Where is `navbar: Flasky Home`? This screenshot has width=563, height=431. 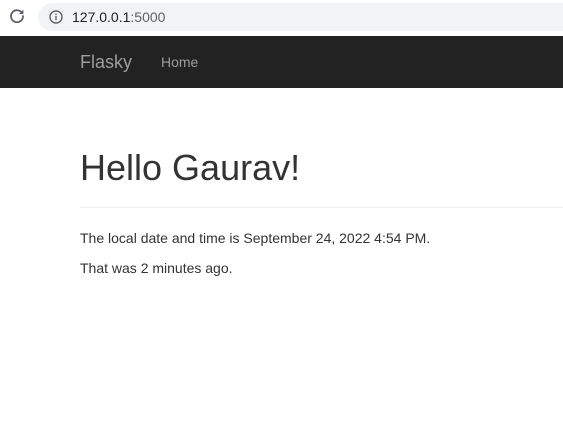 navbar: Flasky Home is located at coordinates (281, 62).